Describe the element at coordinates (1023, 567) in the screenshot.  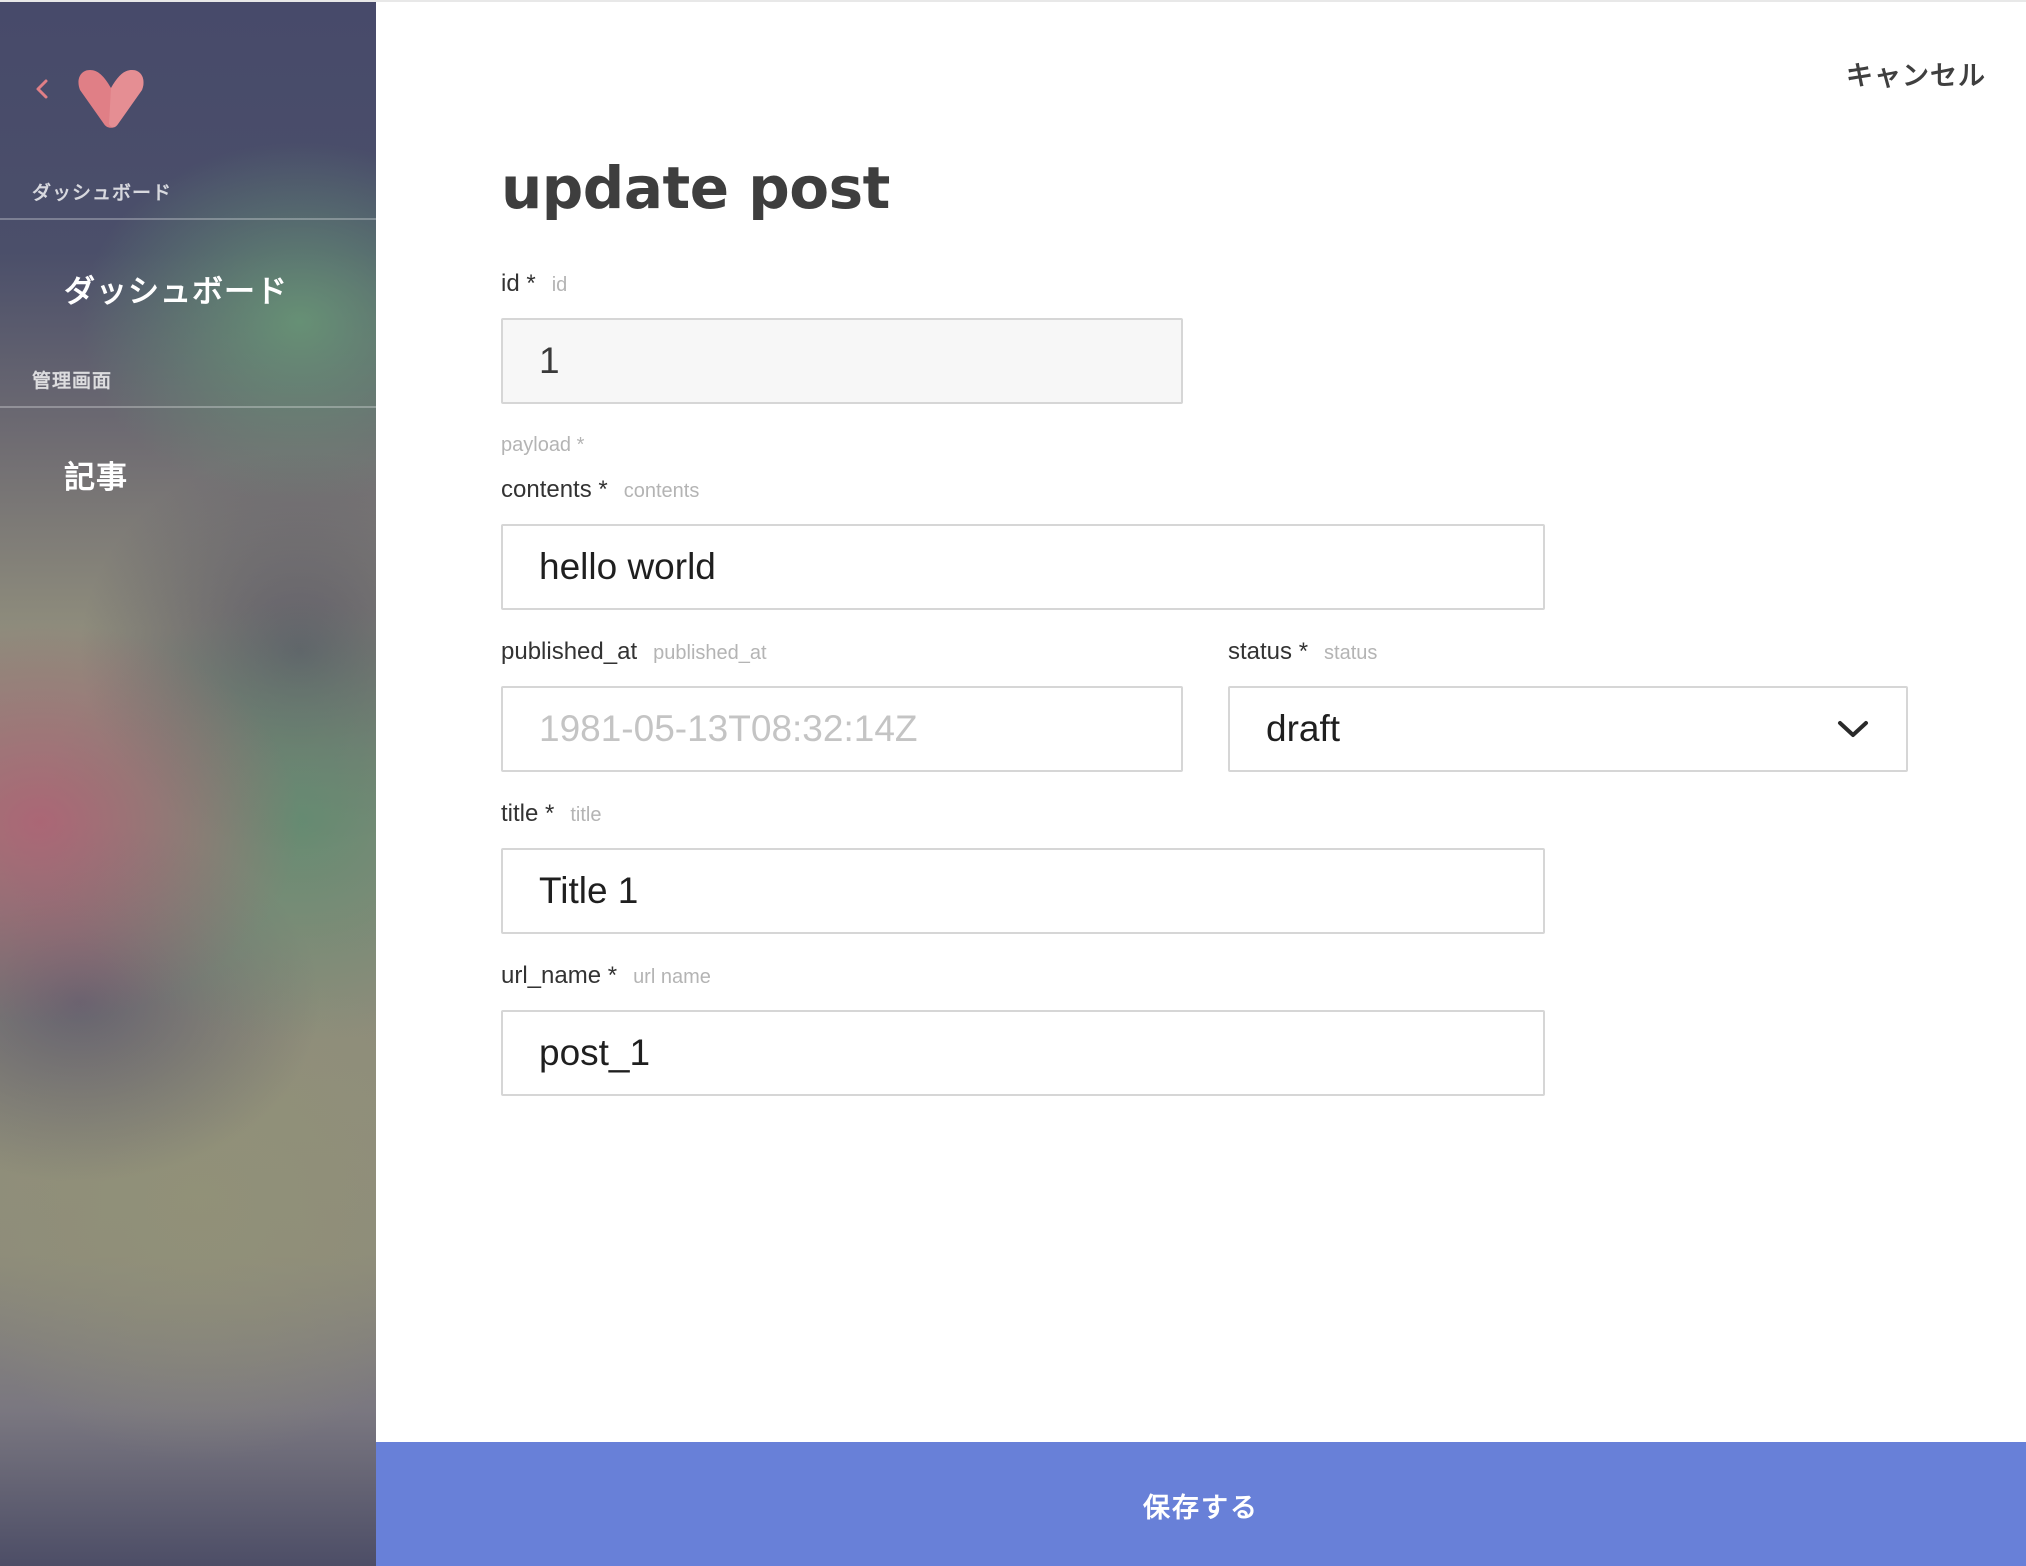
I see `contents-input: hello world` at that location.